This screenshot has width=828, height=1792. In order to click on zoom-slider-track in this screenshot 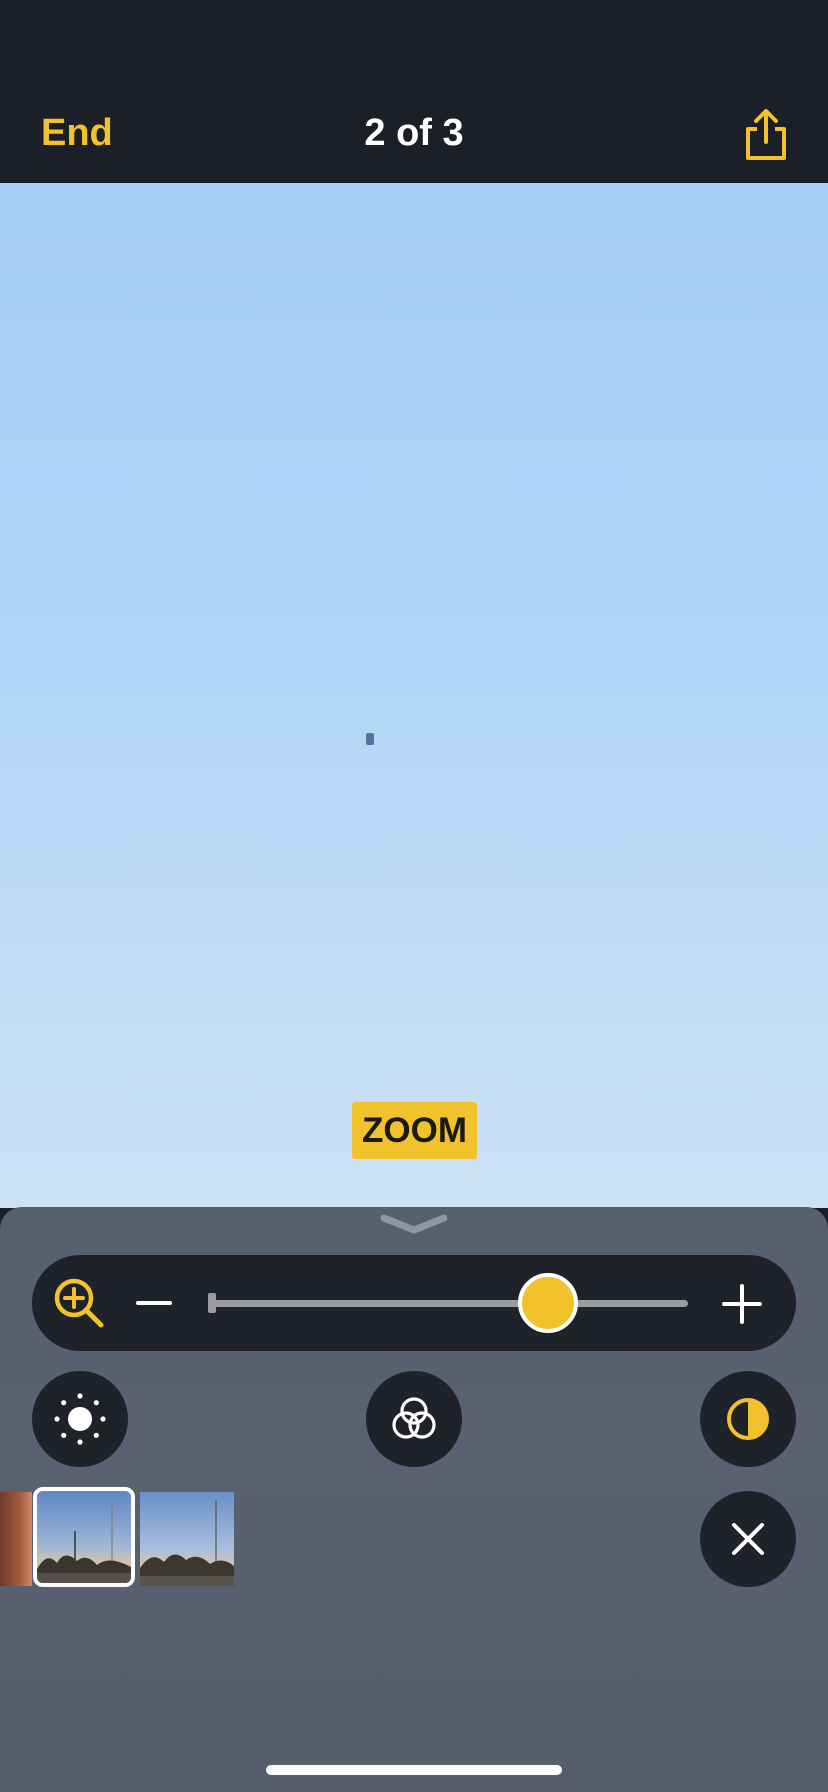, I will do `click(448, 1303)`.